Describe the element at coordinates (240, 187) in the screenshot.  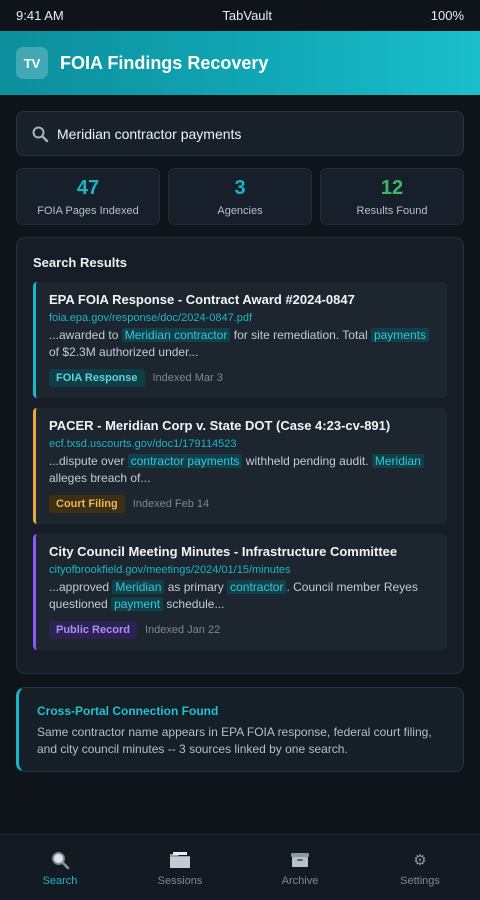
I see `stat-value: 3` at that location.